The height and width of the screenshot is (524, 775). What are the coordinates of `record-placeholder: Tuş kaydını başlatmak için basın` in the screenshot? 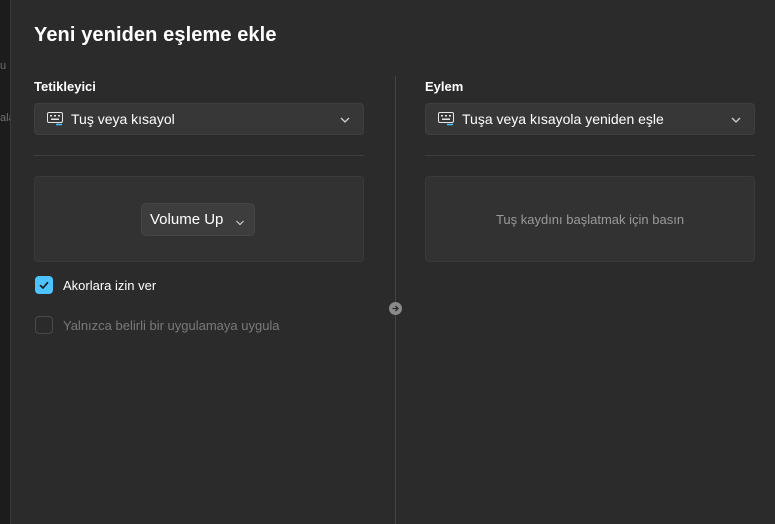 It's located at (590, 219).